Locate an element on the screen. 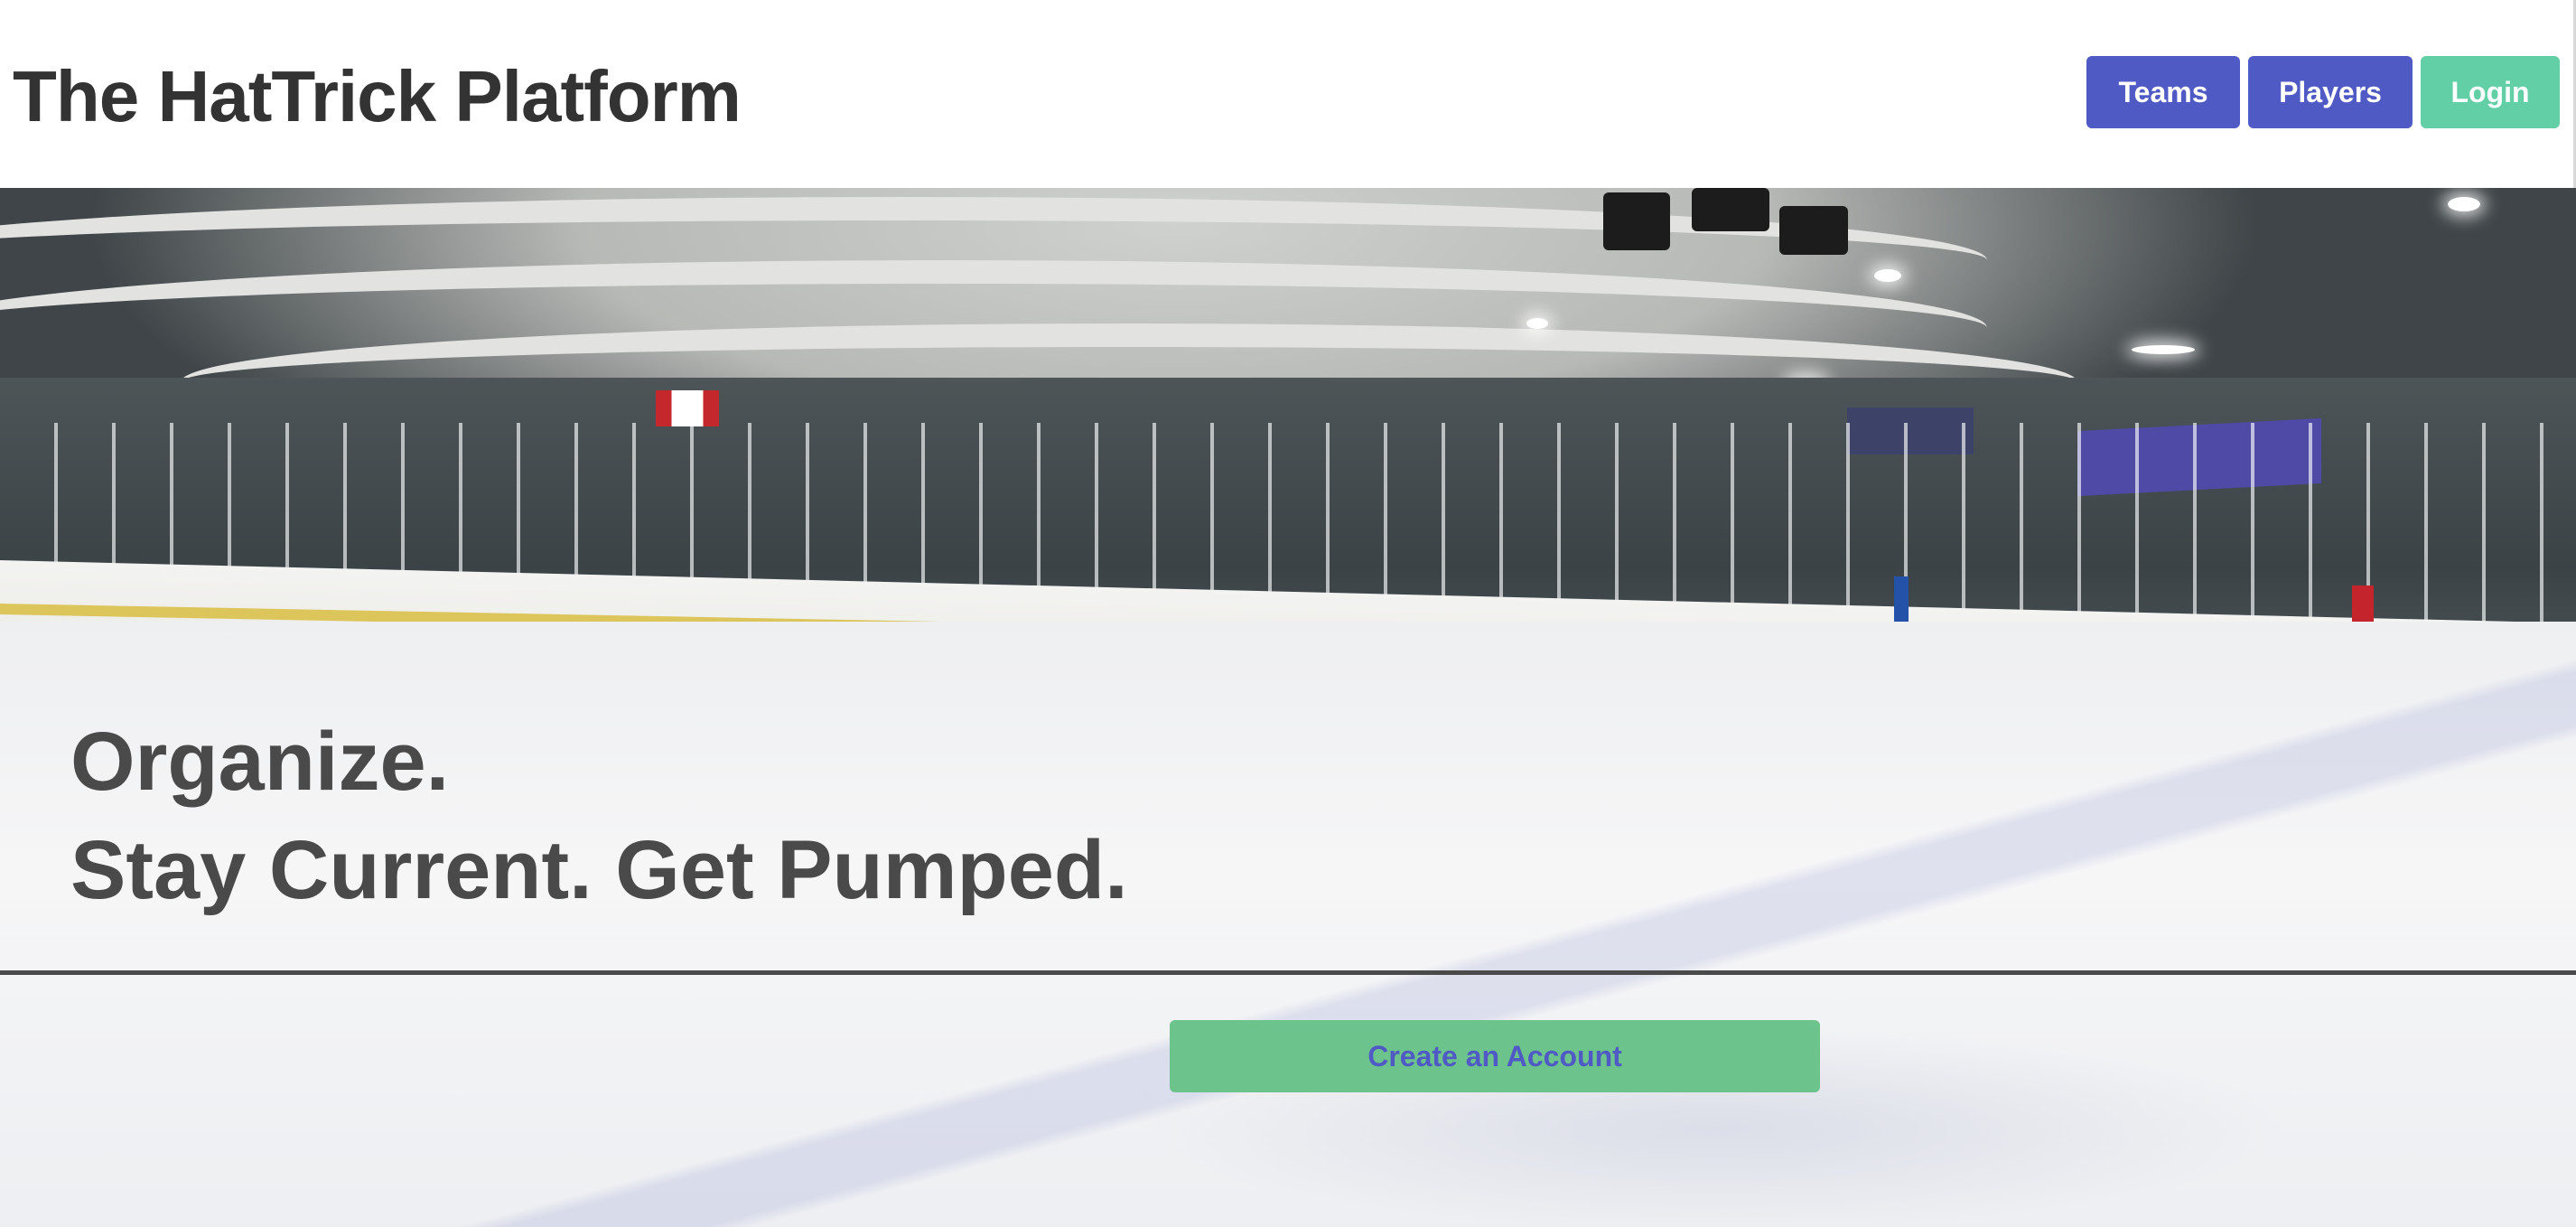 This screenshot has width=2576, height=1227. tagline-line-1: Organize. is located at coordinates (260, 762).